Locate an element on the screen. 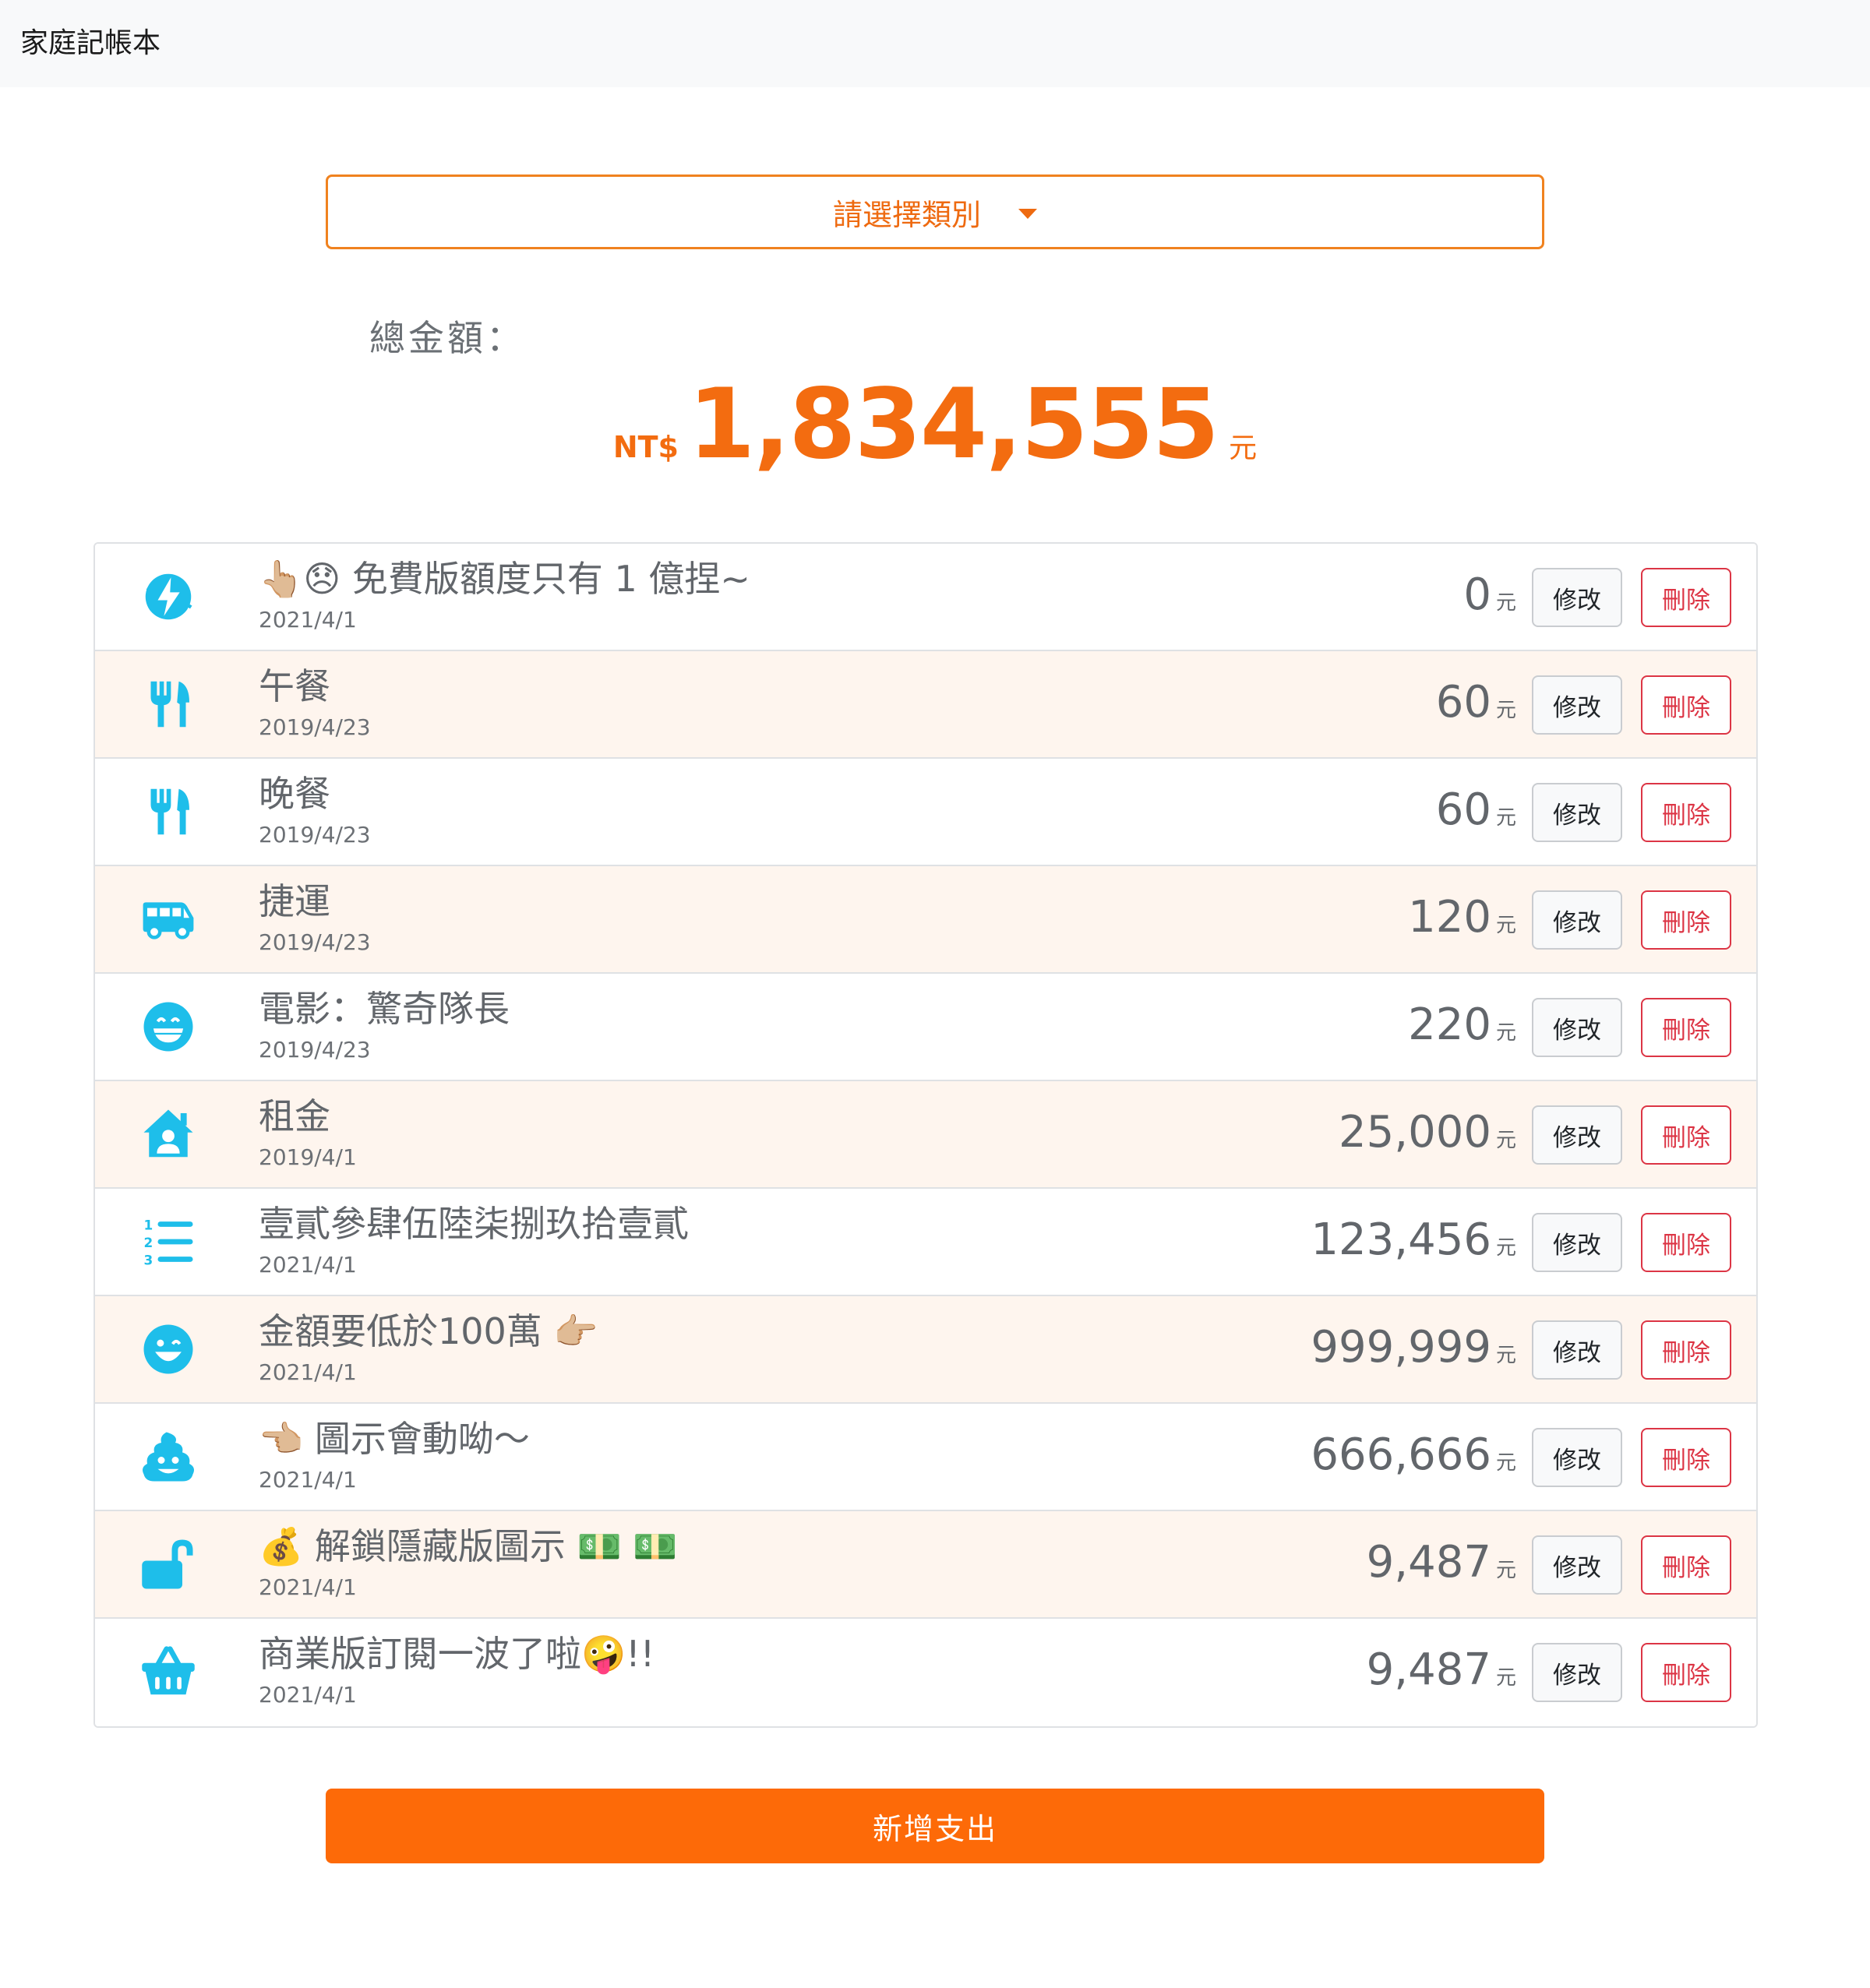 The image size is (1870, 1988). basket-icon is located at coordinates (168, 1671).